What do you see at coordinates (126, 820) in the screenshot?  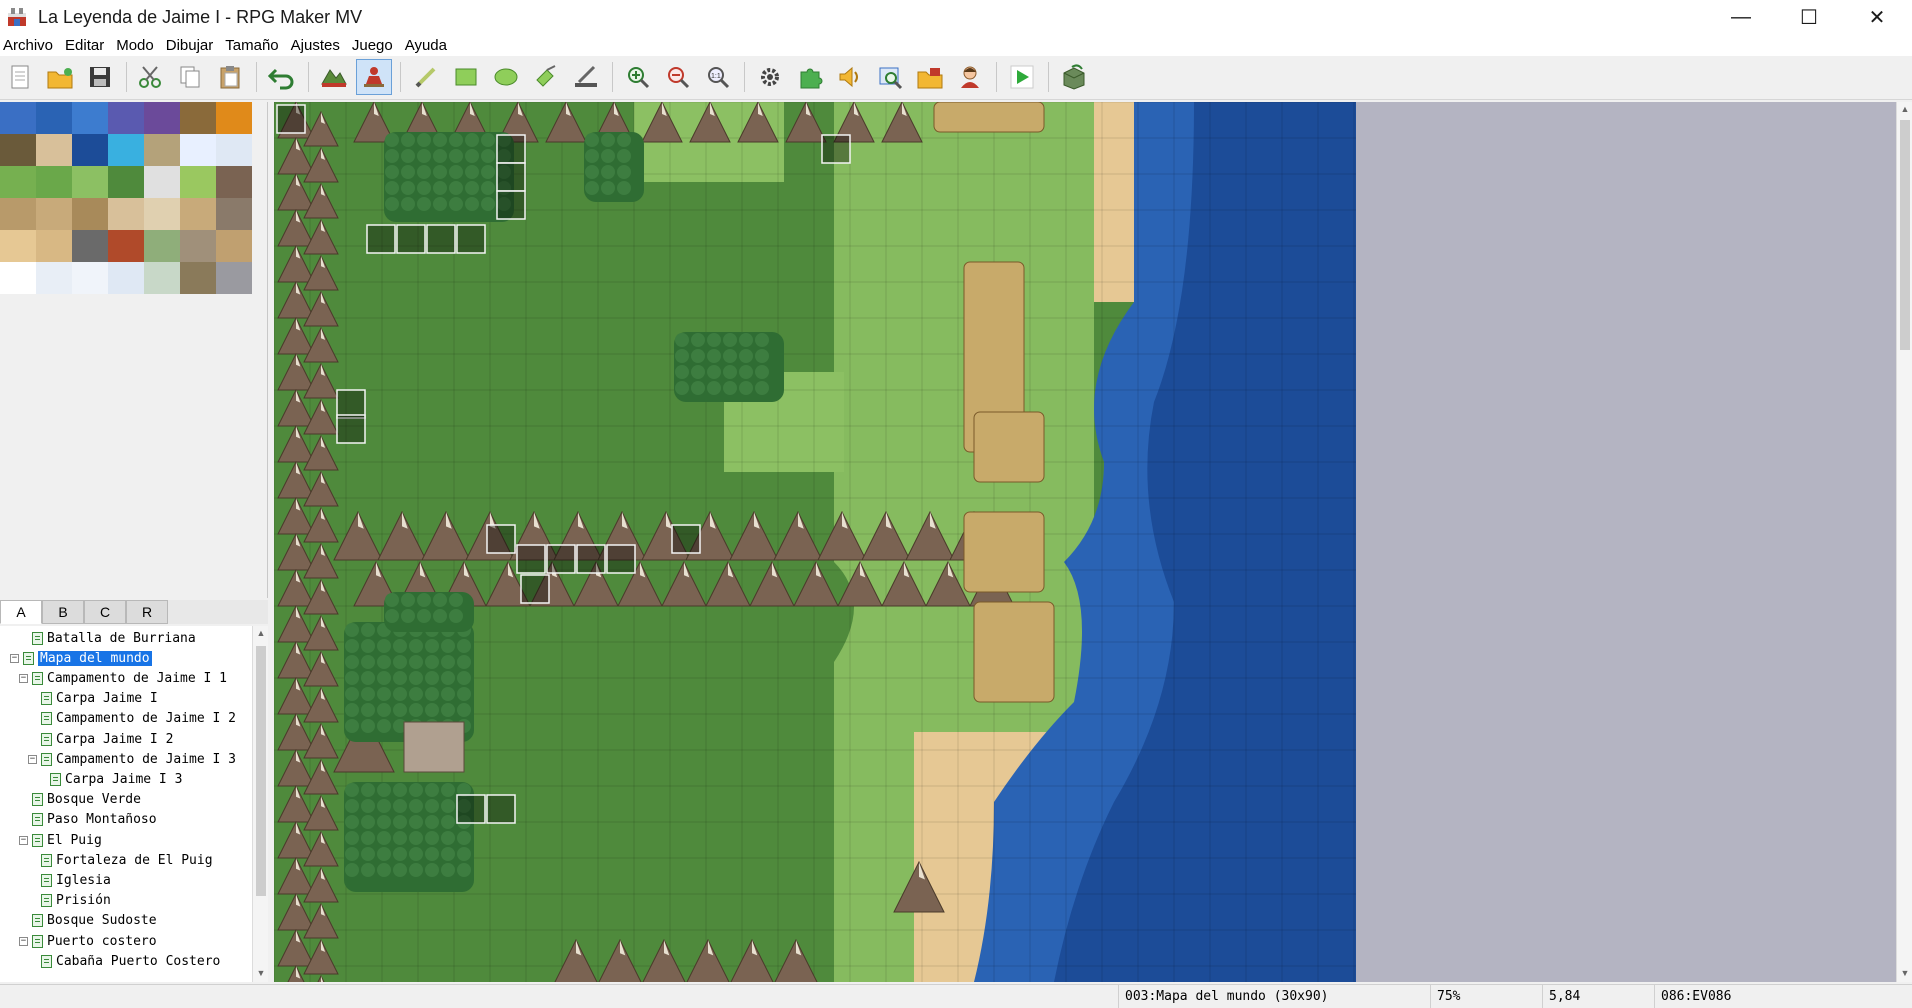 I see `map-tree-item: Paso Montañoso` at bounding box center [126, 820].